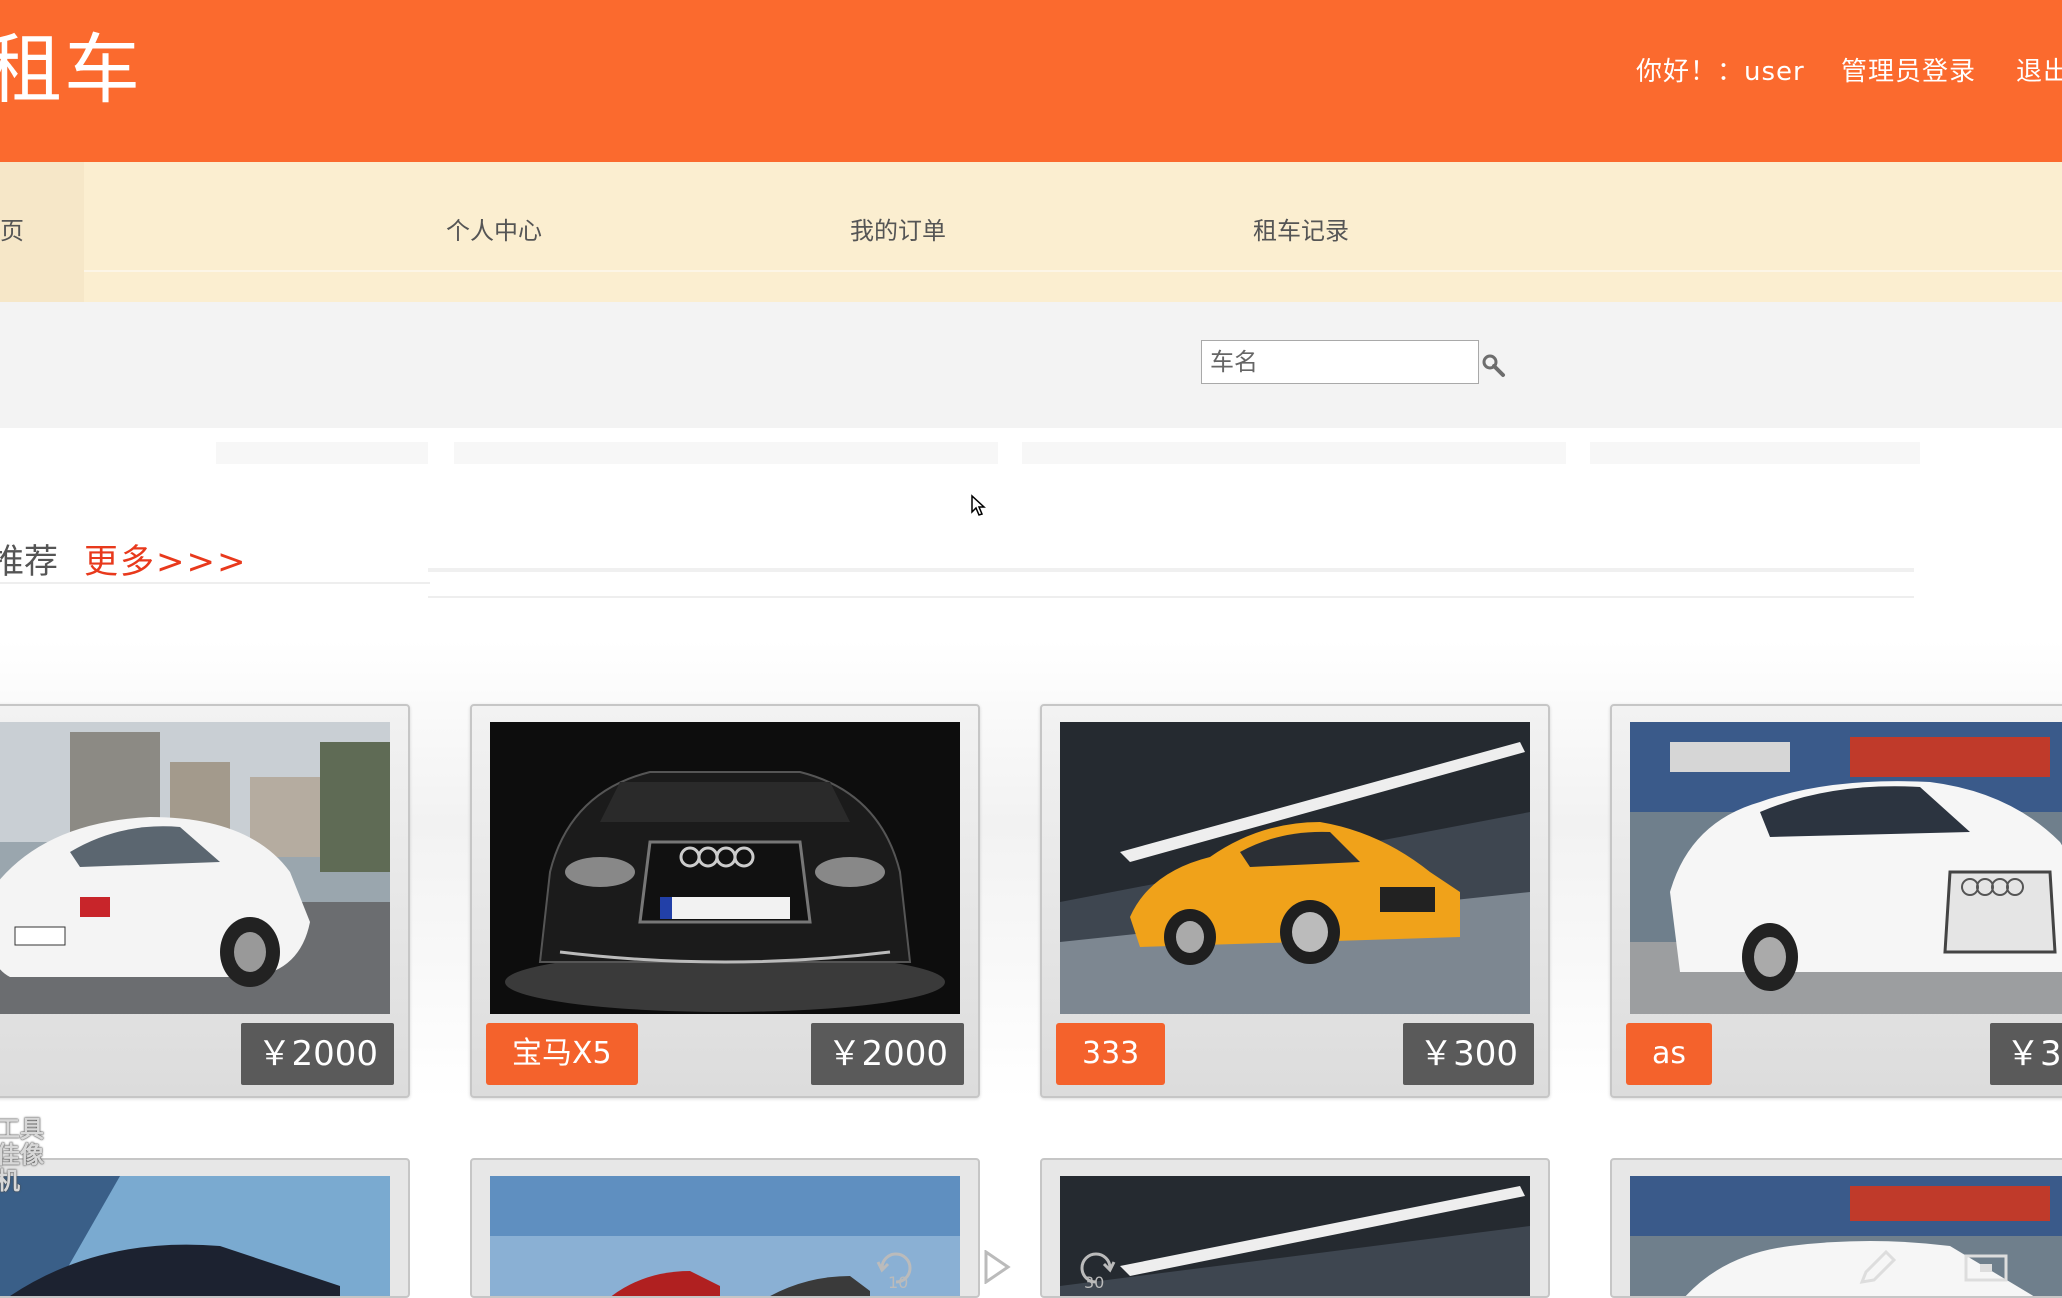  Describe the element at coordinates (1096, 1267) in the screenshot. I see `forward-30-icon: 30` at that location.